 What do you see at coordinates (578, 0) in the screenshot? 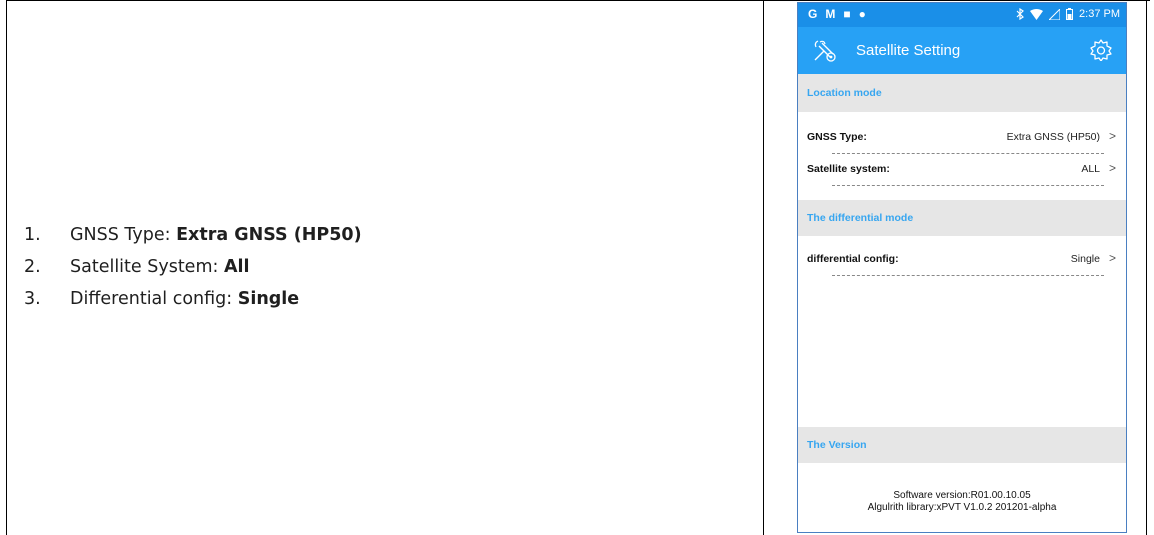
I see `table-top-border` at bounding box center [578, 0].